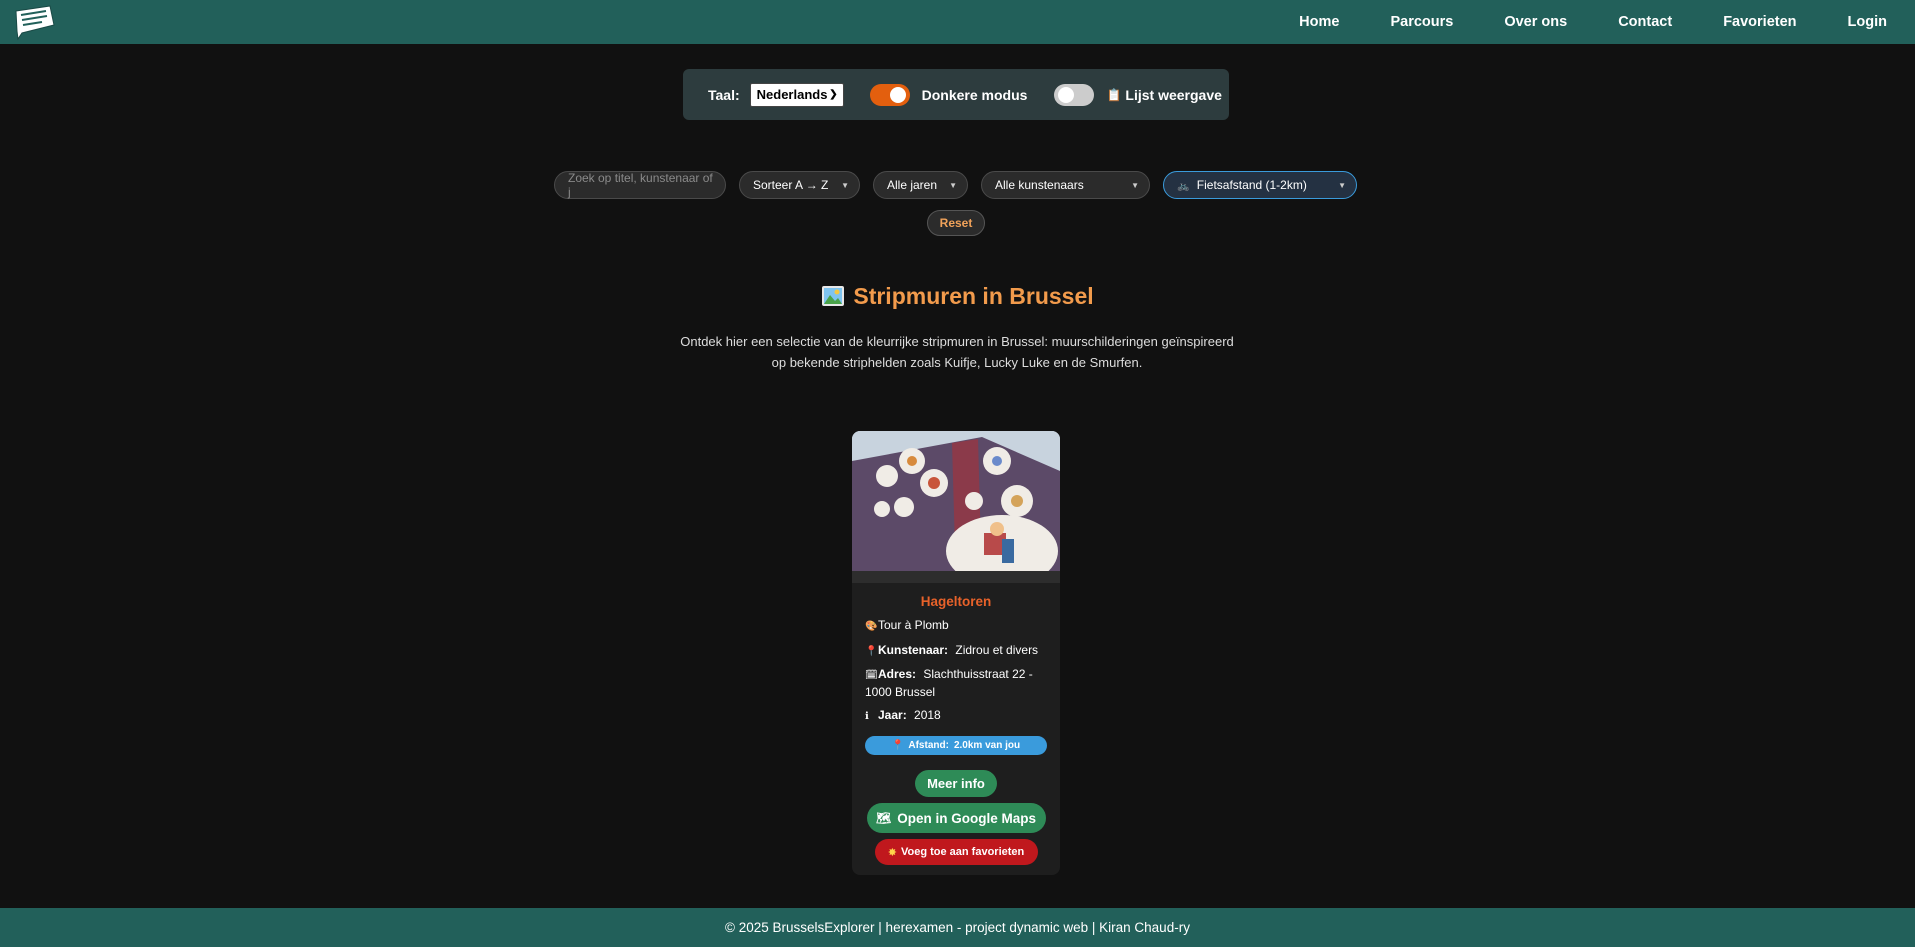 The width and height of the screenshot is (1915, 947). What do you see at coordinates (724, 94) in the screenshot?
I see `language-label: Taal:` at bounding box center [724, 94].